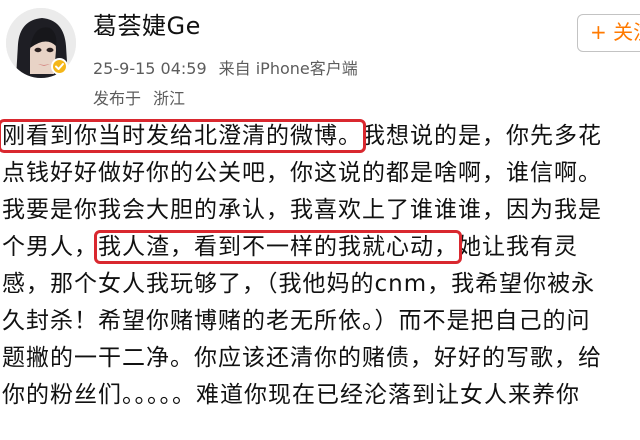  I want to click on post-text: 她让我有灵, so click(518, 247).